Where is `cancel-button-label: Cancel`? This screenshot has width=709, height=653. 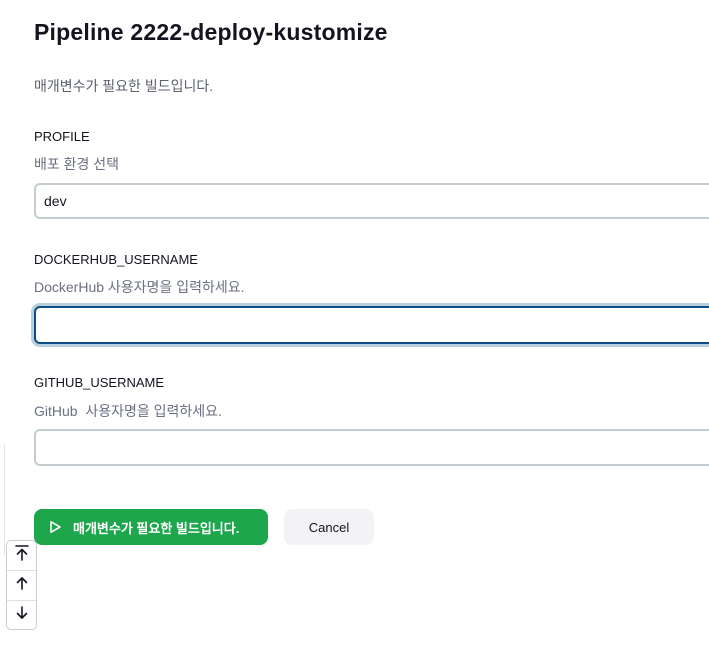
cancel-button-label: Cancel is located at coordinates (329, 527).